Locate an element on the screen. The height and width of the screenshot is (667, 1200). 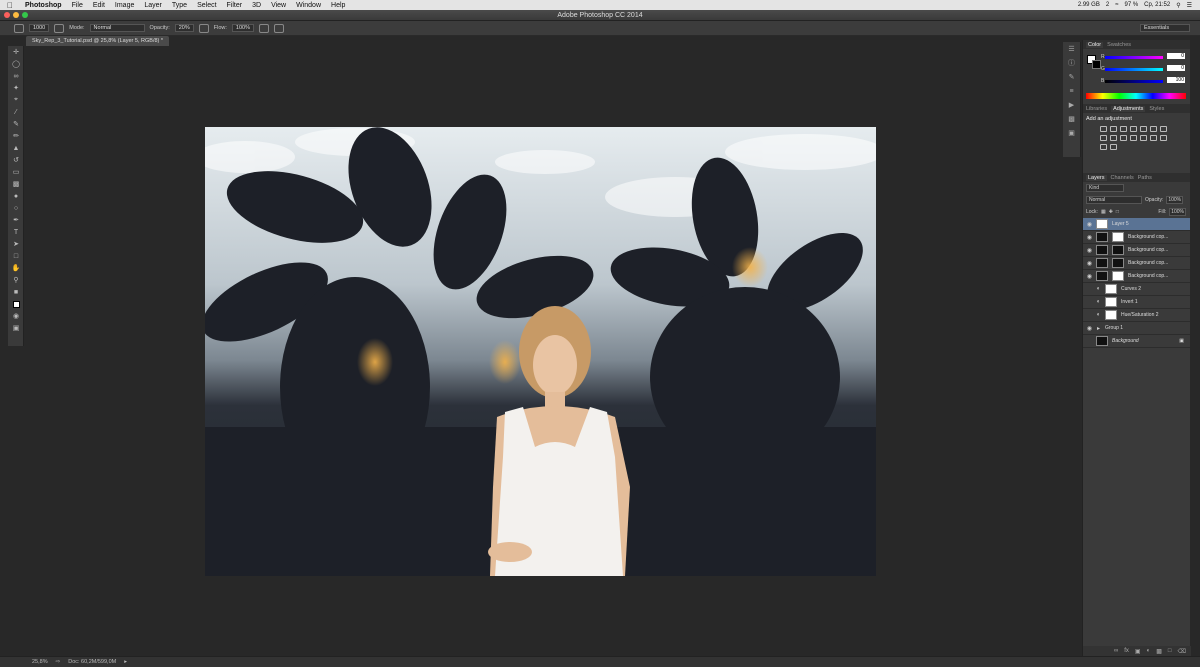
new-group-icon: ▩ is located at coordinates (1159, 651).